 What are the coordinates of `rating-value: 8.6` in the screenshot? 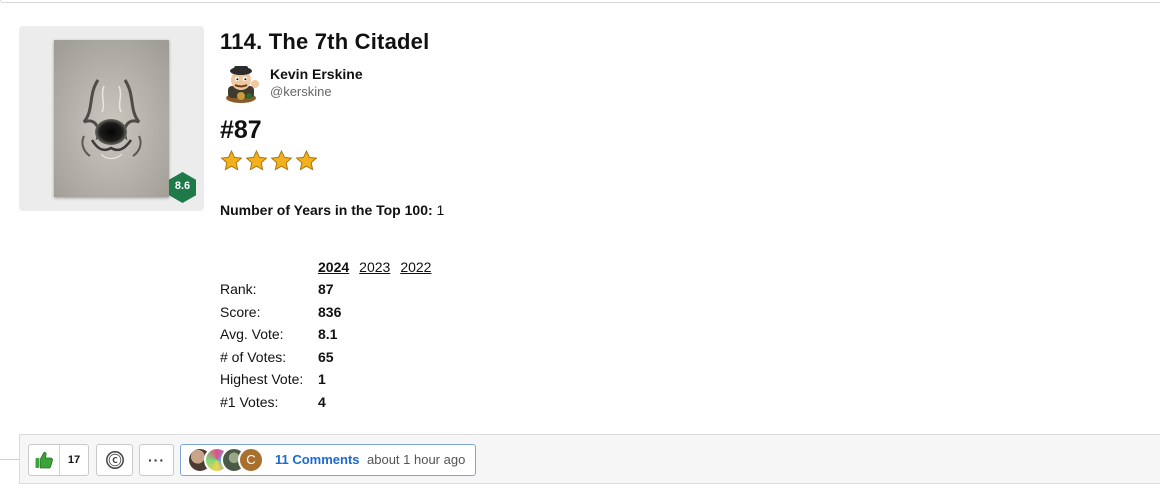 It's located at (182, 186).